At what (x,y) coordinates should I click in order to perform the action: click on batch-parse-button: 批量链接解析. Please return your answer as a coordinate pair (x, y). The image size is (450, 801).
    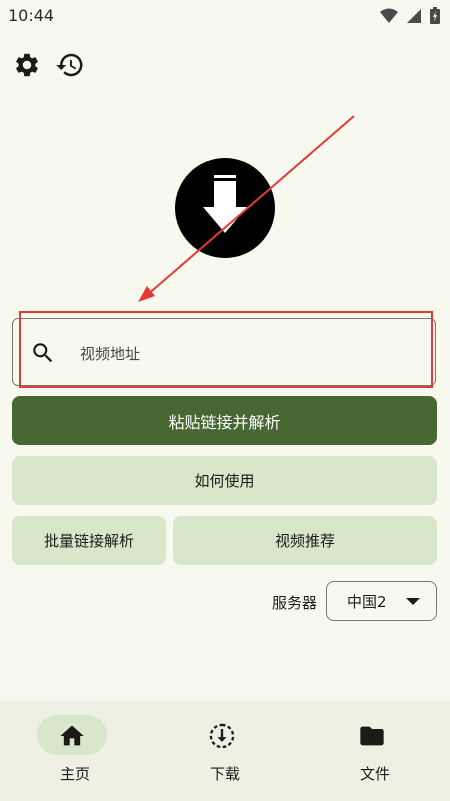
    Looking at the image, I should click on (89, 540).